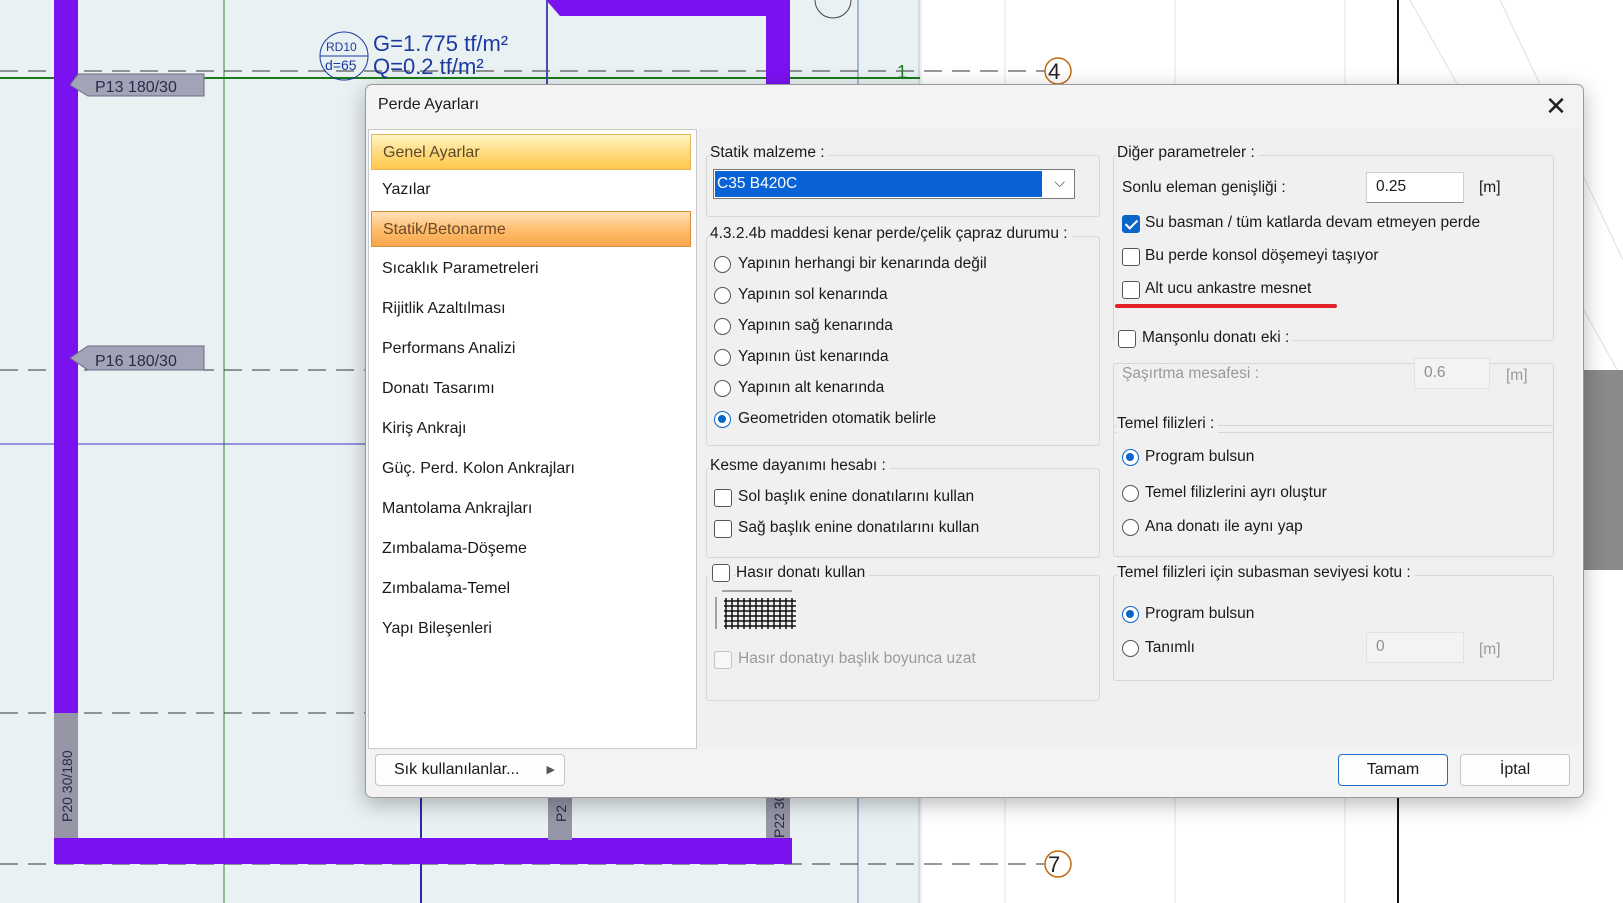 The width and height of the screenshot is (1623, 903). I want to click on subasman-group, so click(1333, 628).